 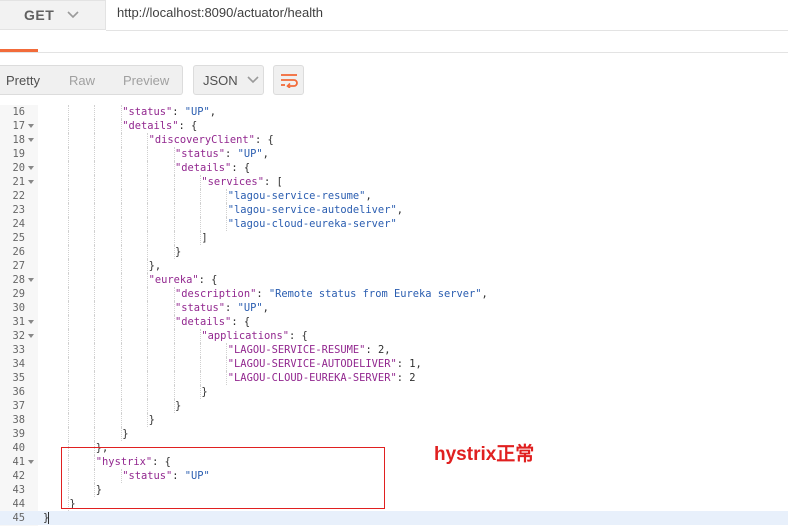 What do you see at coordinates (18, 294) in the screenshot?
I see `line-number: 29` at bounding box center [18, 294].